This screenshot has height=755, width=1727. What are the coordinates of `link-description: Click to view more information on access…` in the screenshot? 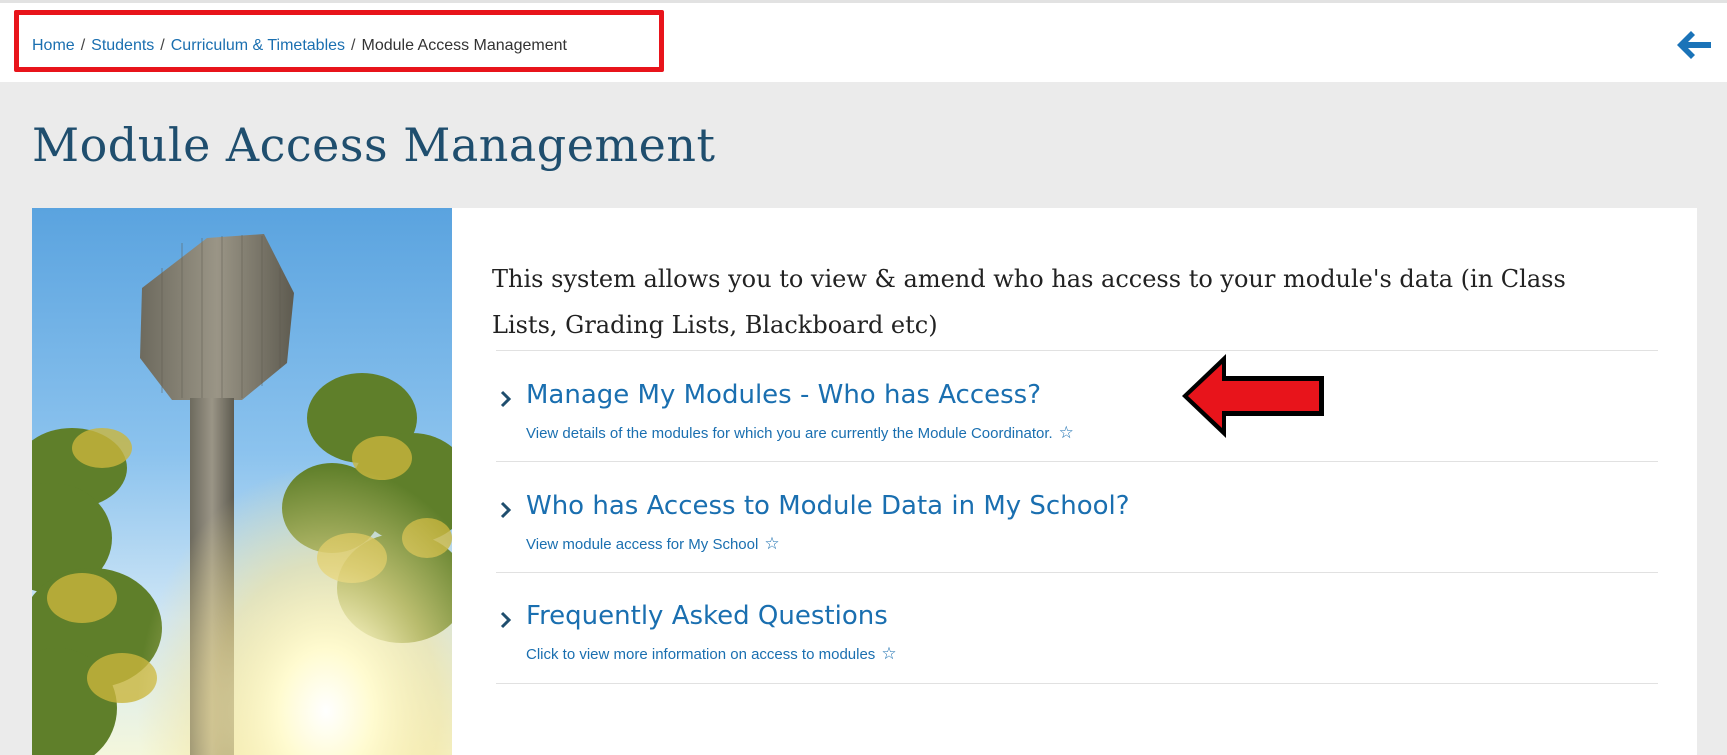 It's located at (711, 654).